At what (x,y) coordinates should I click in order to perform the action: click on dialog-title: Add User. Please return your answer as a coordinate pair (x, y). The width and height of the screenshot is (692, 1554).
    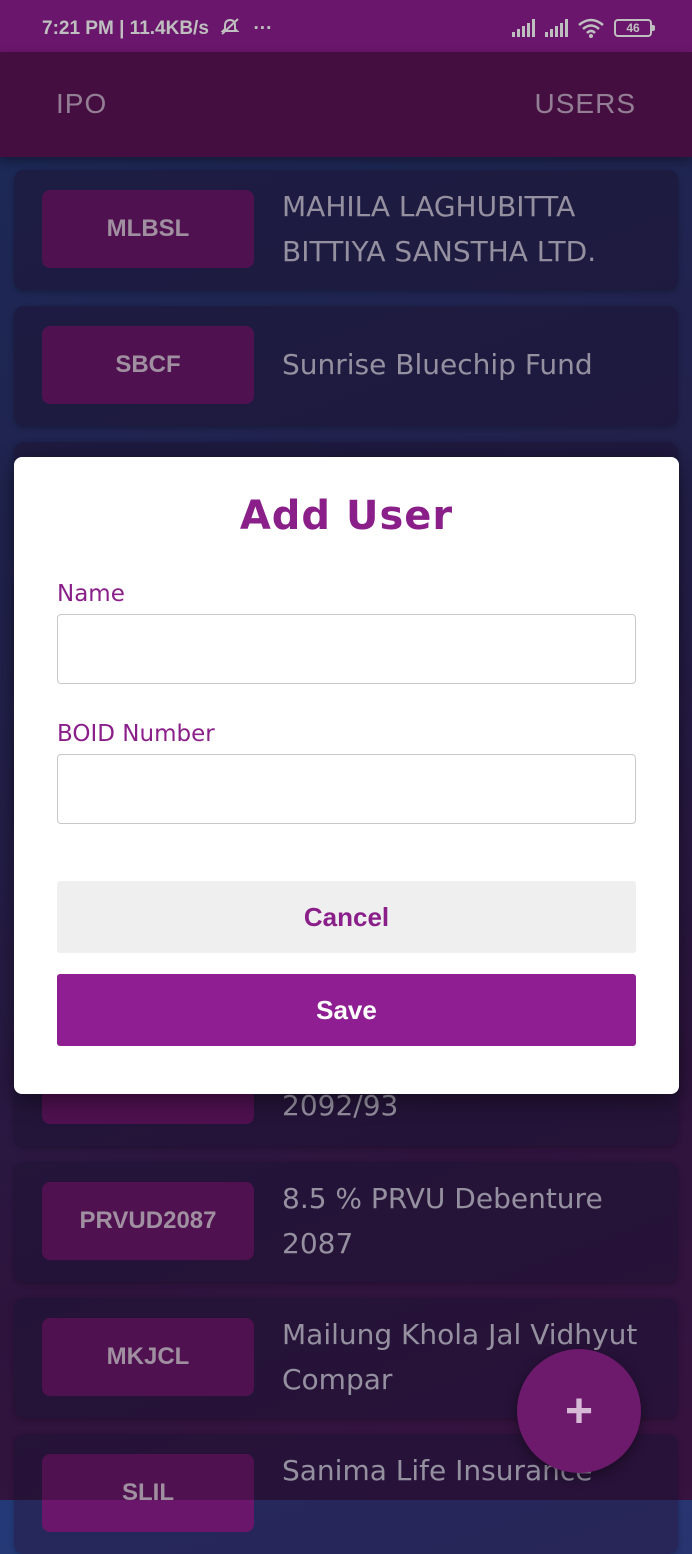
    Looking at the image, I should click on (346, 516).